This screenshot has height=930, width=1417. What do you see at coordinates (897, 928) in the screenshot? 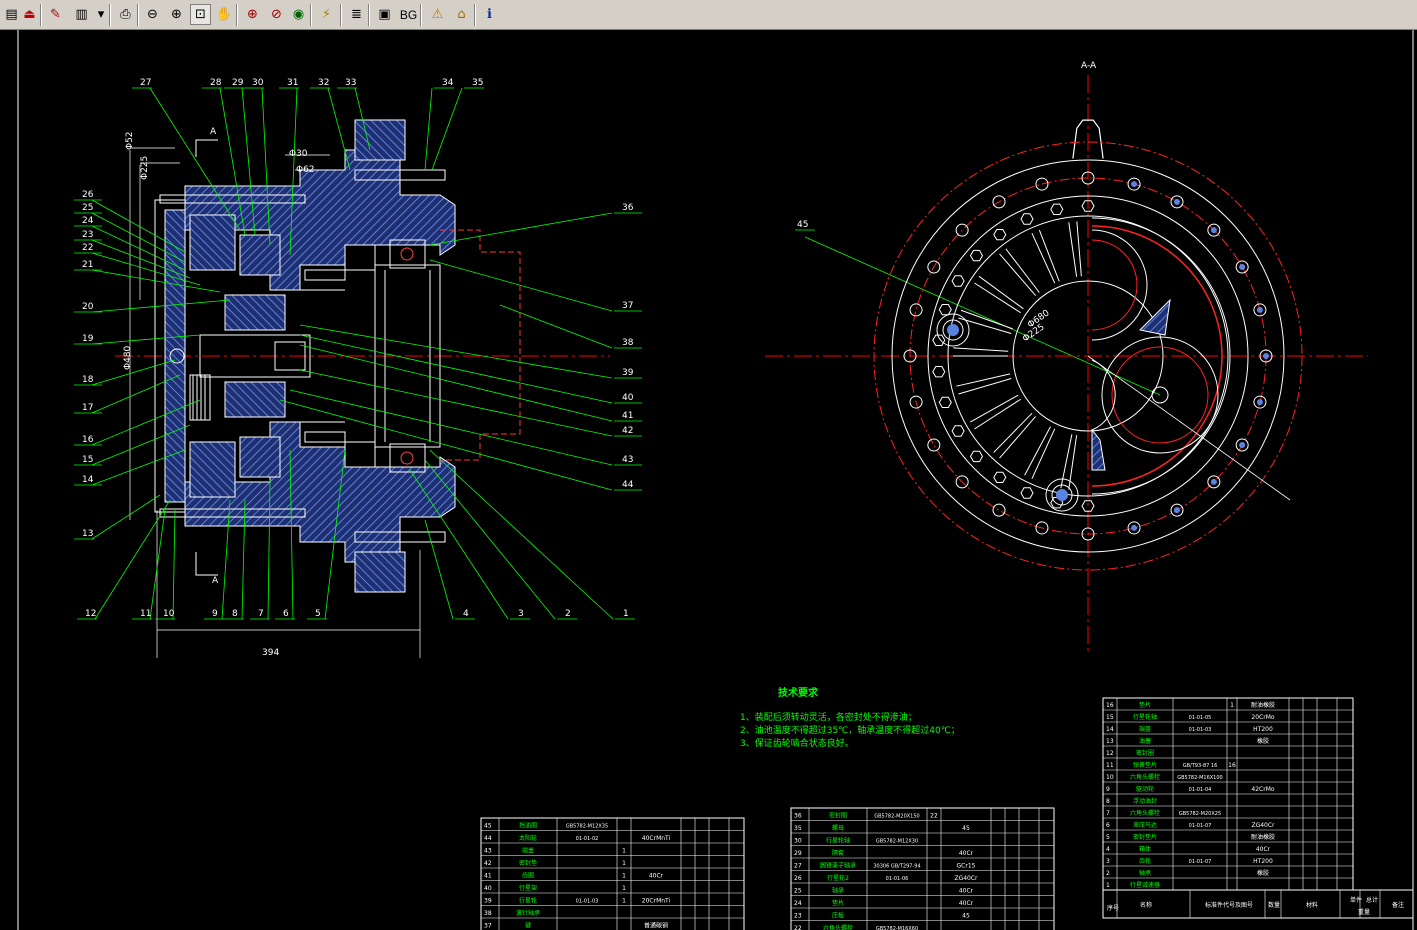
I see `bom-cell-std: GB5782-M16X60` at bounding box center [897, 928].